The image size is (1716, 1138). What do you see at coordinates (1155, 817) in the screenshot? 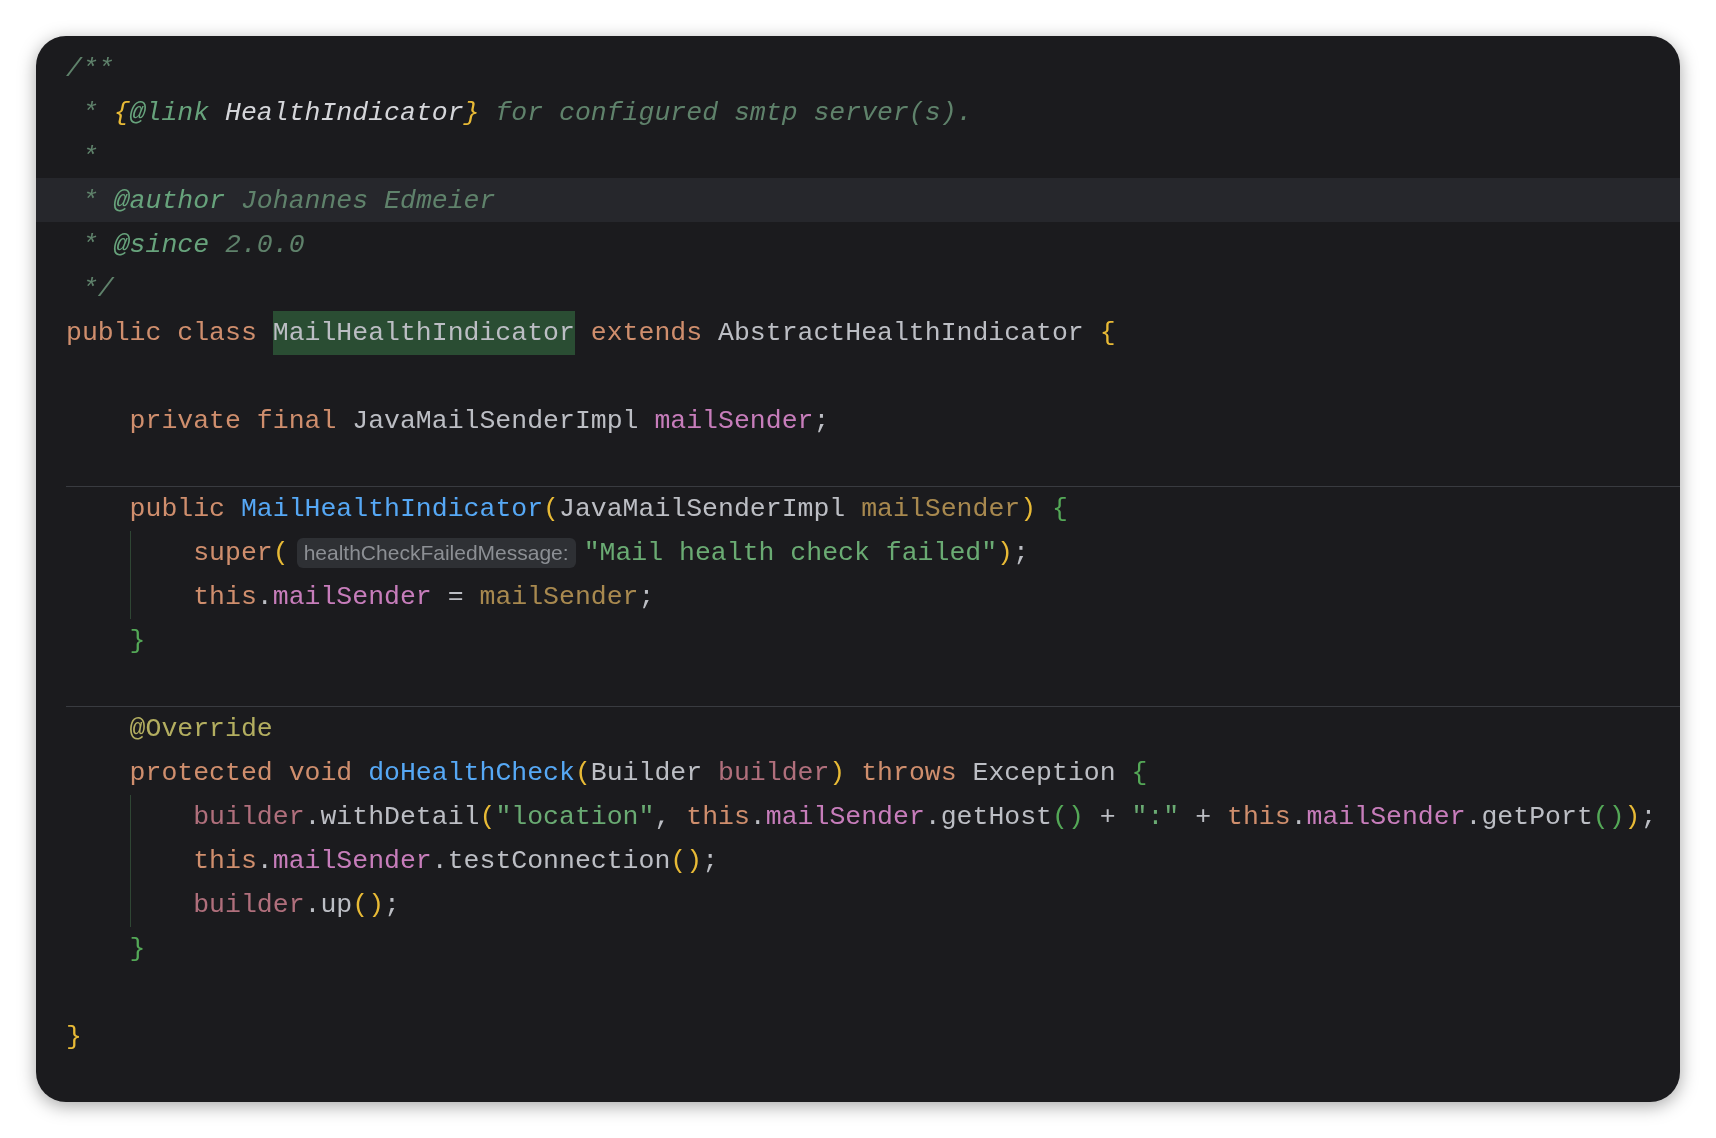
I see `string-literal: ":"` at bounding box center [1155, 817].